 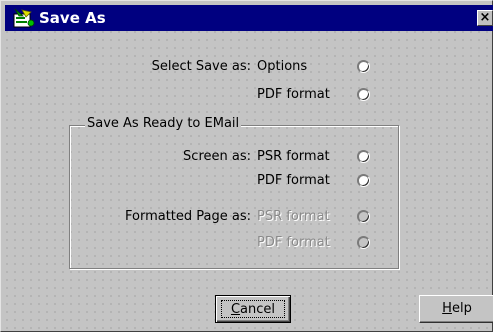 I want to click on cancel-button: Cancel, so click(x=253, y=309).